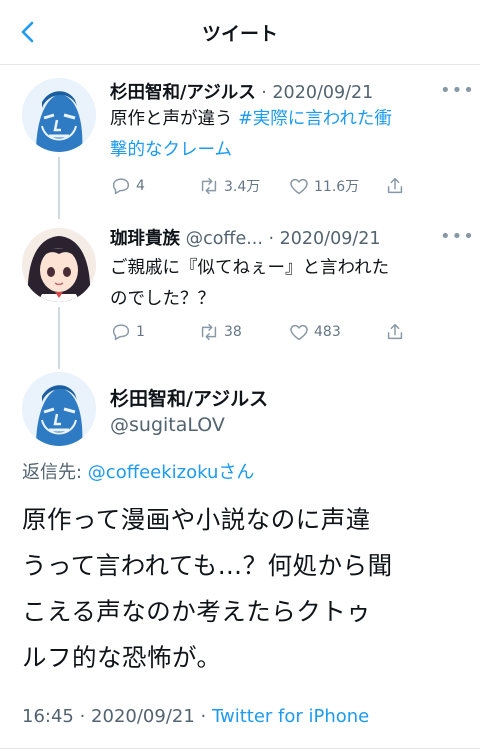 This screenshot has height=755, width=480. I want to click on reply-button: 1, so click(127, 332).